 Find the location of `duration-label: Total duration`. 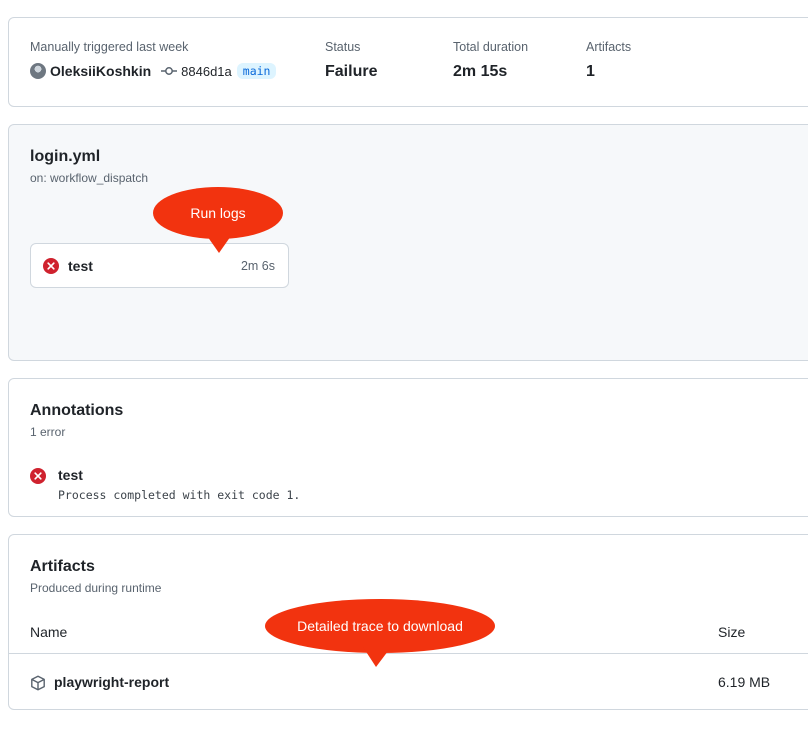

duration-label: Total duration is located at coordinates (491, 47).